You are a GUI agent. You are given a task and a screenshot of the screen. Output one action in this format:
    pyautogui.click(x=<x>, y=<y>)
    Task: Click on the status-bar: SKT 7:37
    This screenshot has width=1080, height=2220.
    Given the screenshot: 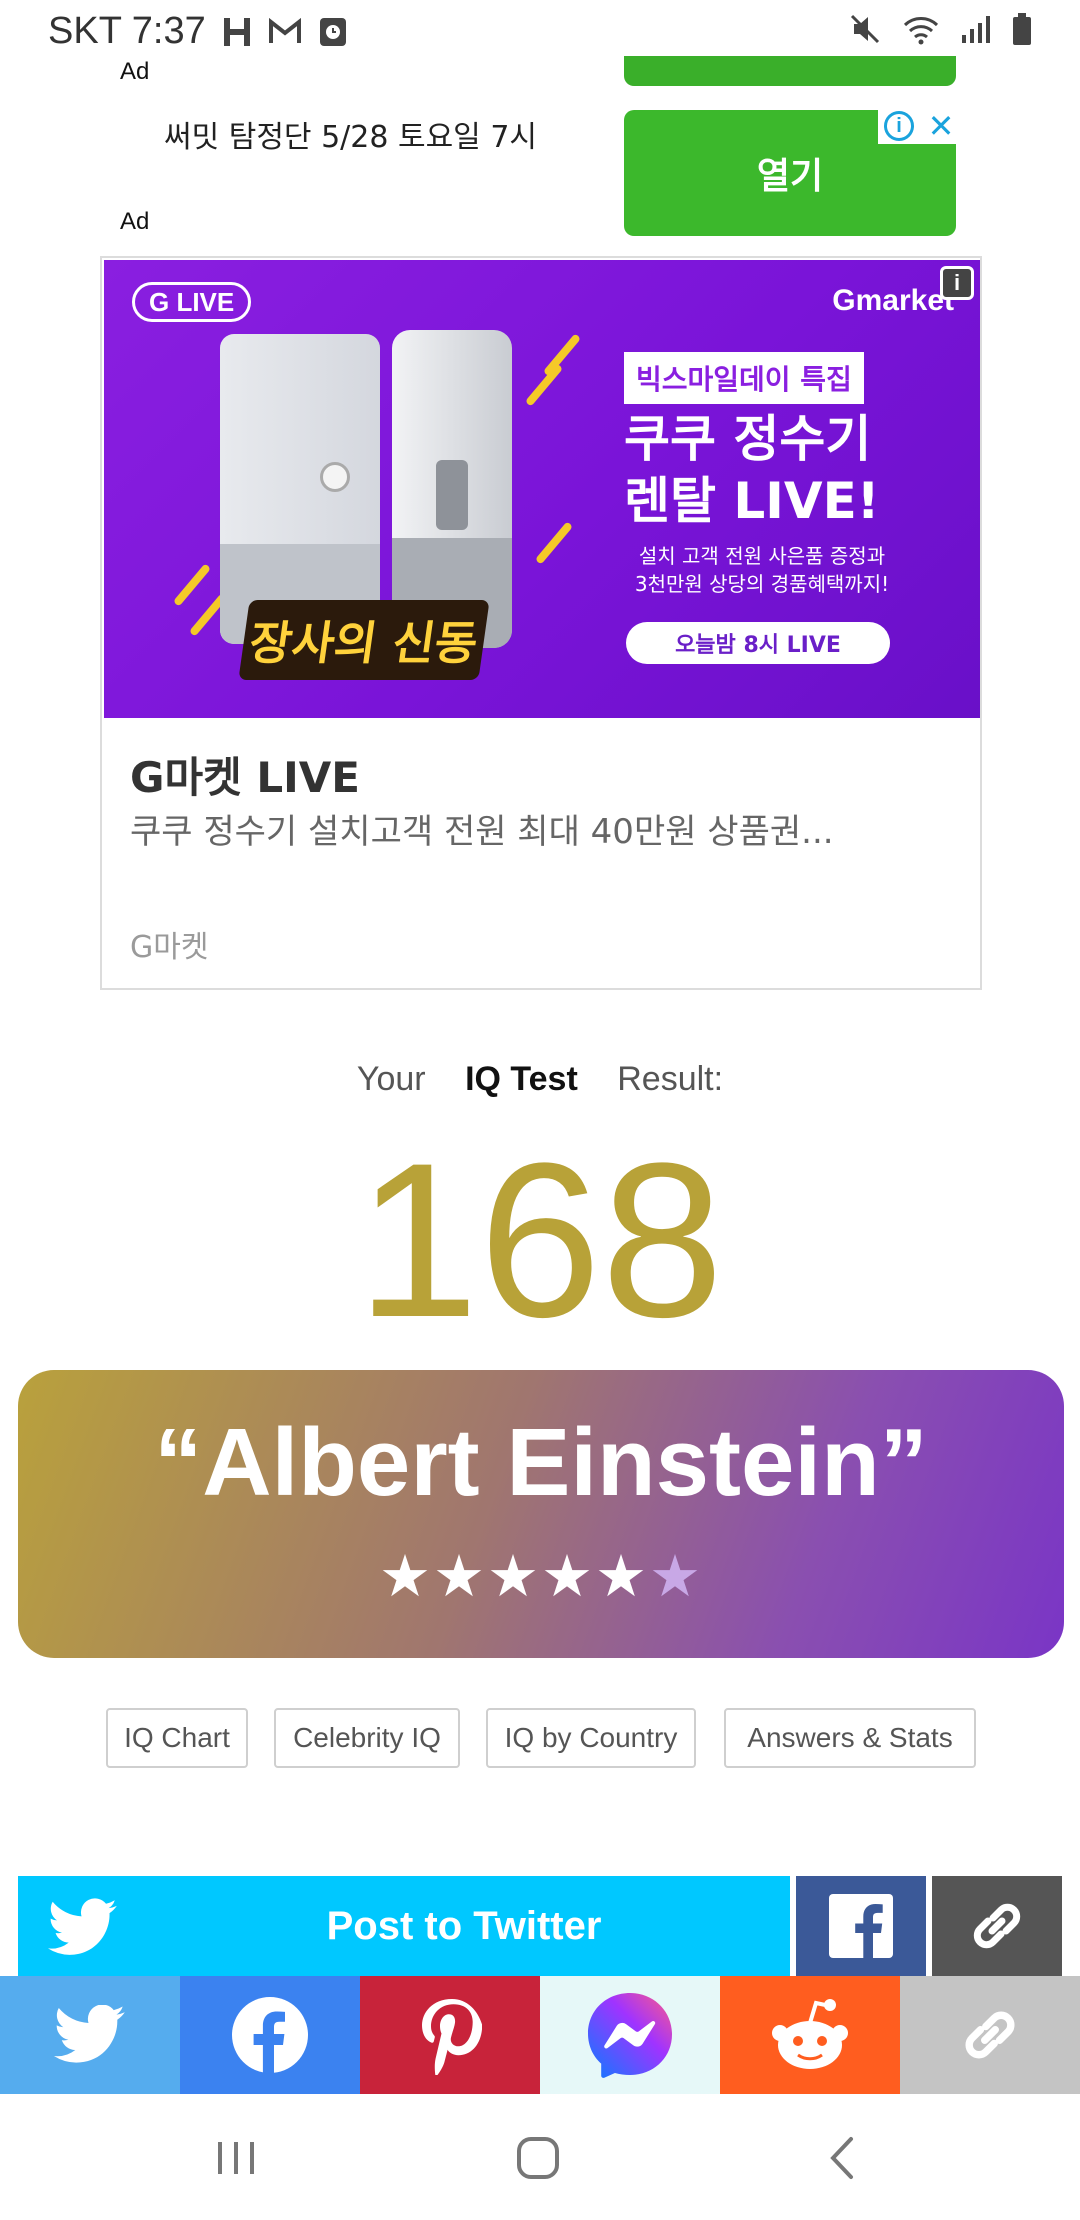 What is the action you would take?
    pyautogui.click(x=540, y=32)
    